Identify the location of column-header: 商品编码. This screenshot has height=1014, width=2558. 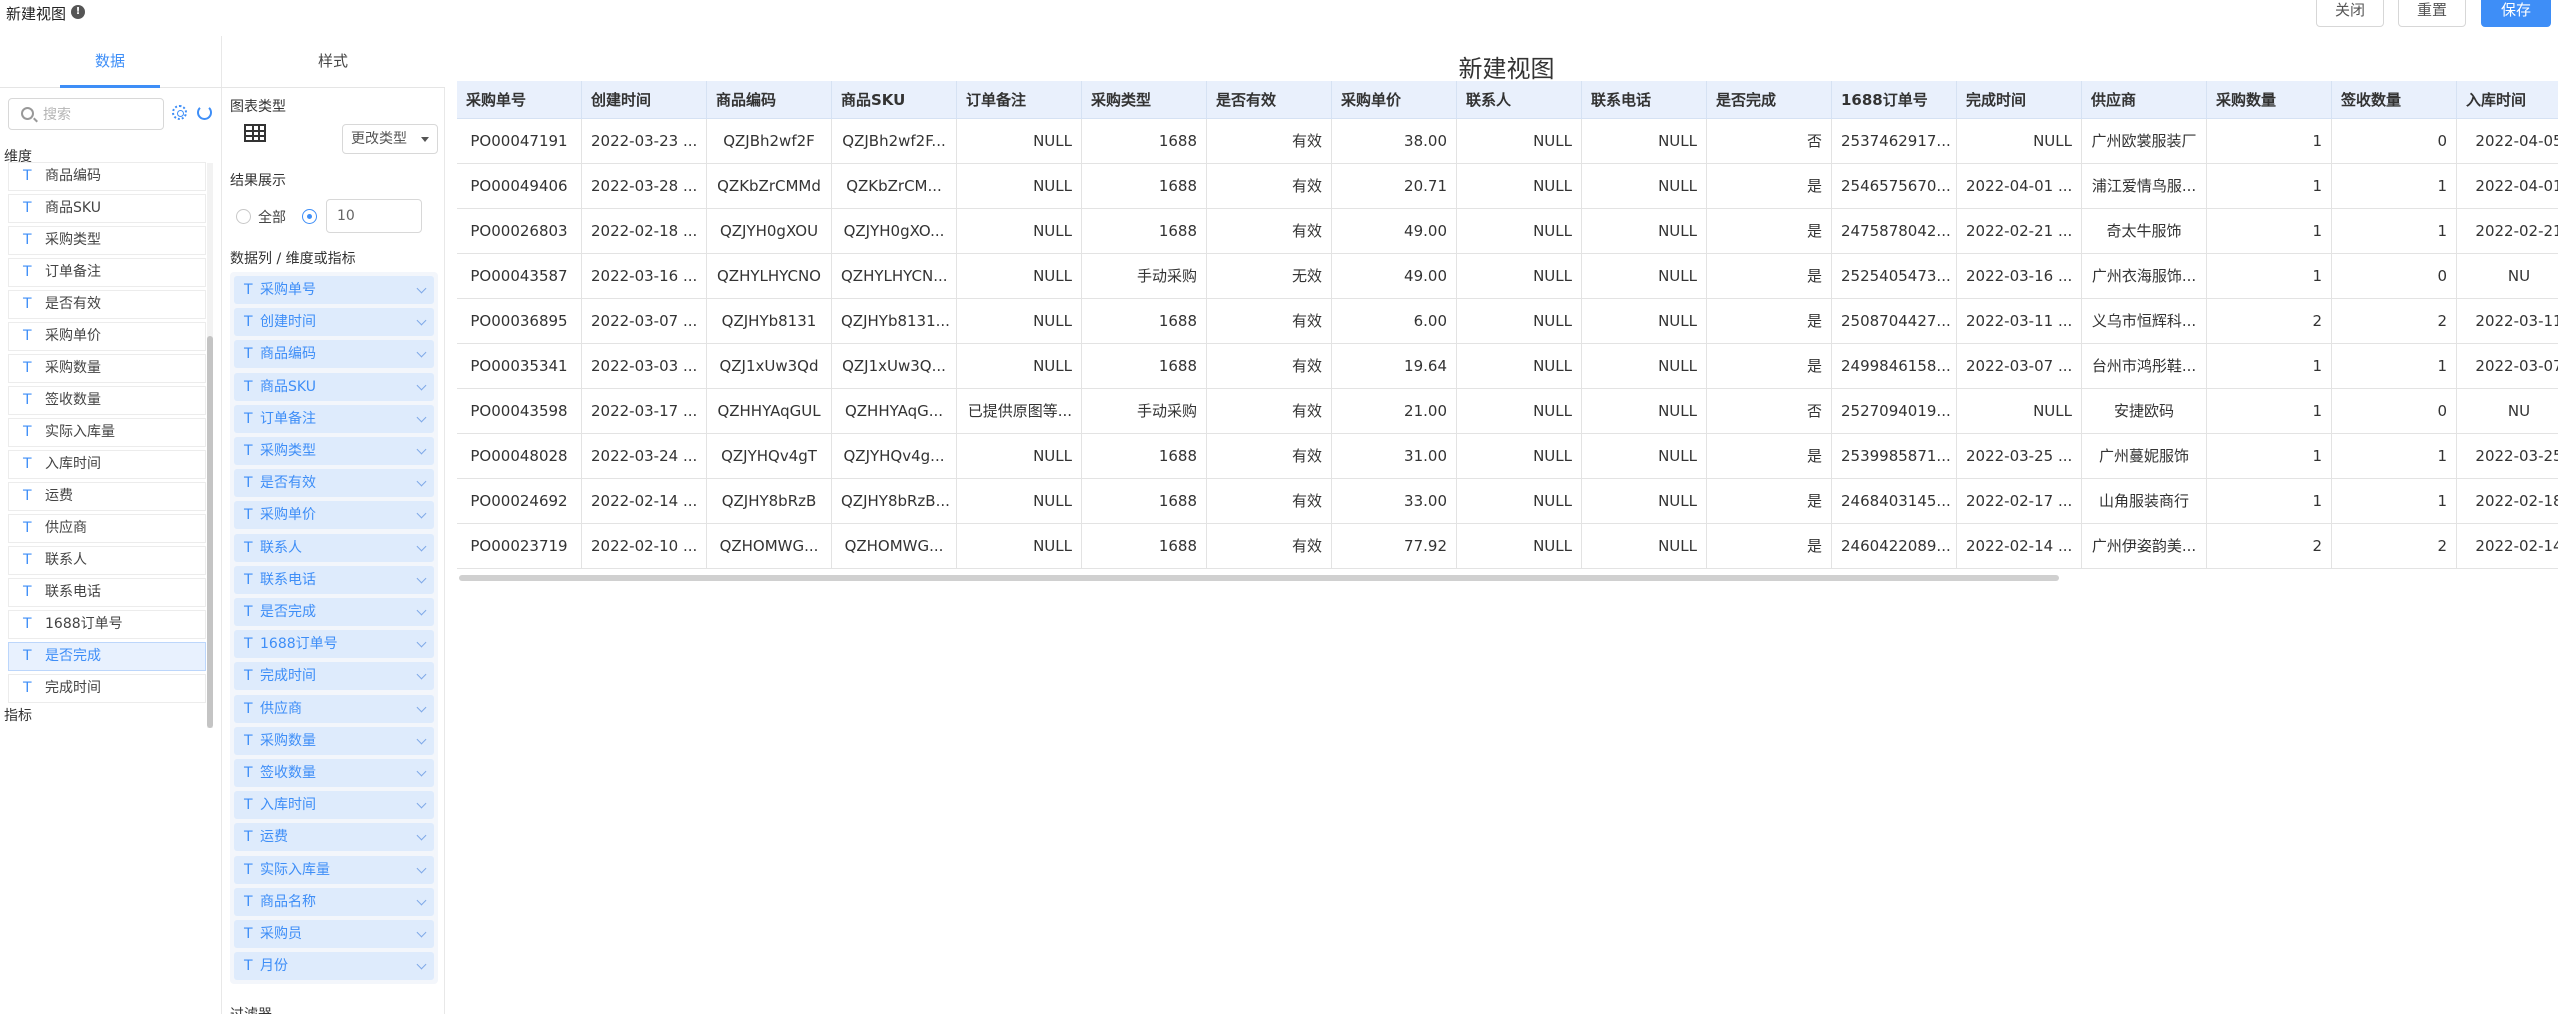
(769, 100).